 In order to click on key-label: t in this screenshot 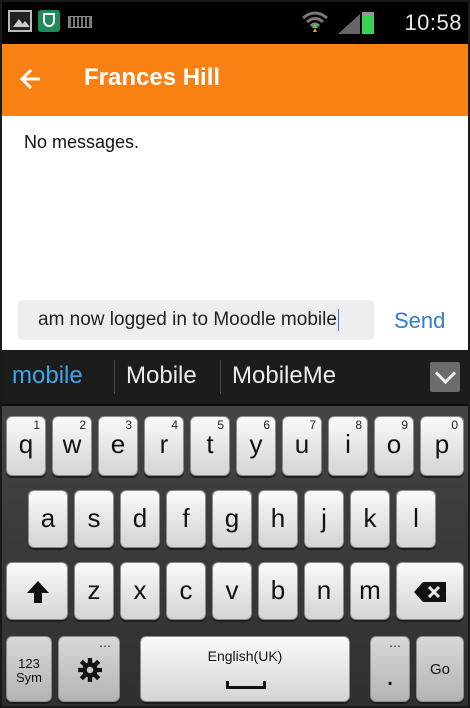, I will do `click(210, 444)`.